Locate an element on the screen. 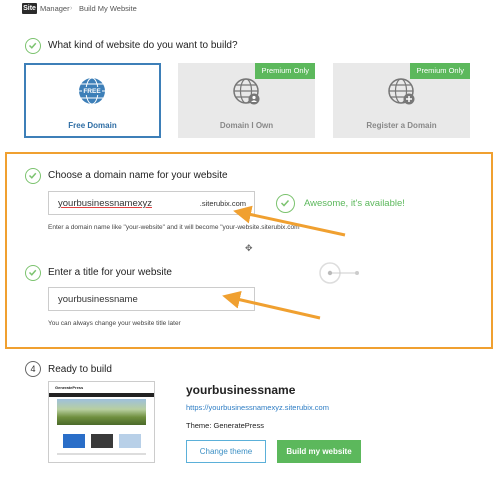 This screenshot has width=500, height=492. arrow-to-domain-field is located at coordinates (289, 221).